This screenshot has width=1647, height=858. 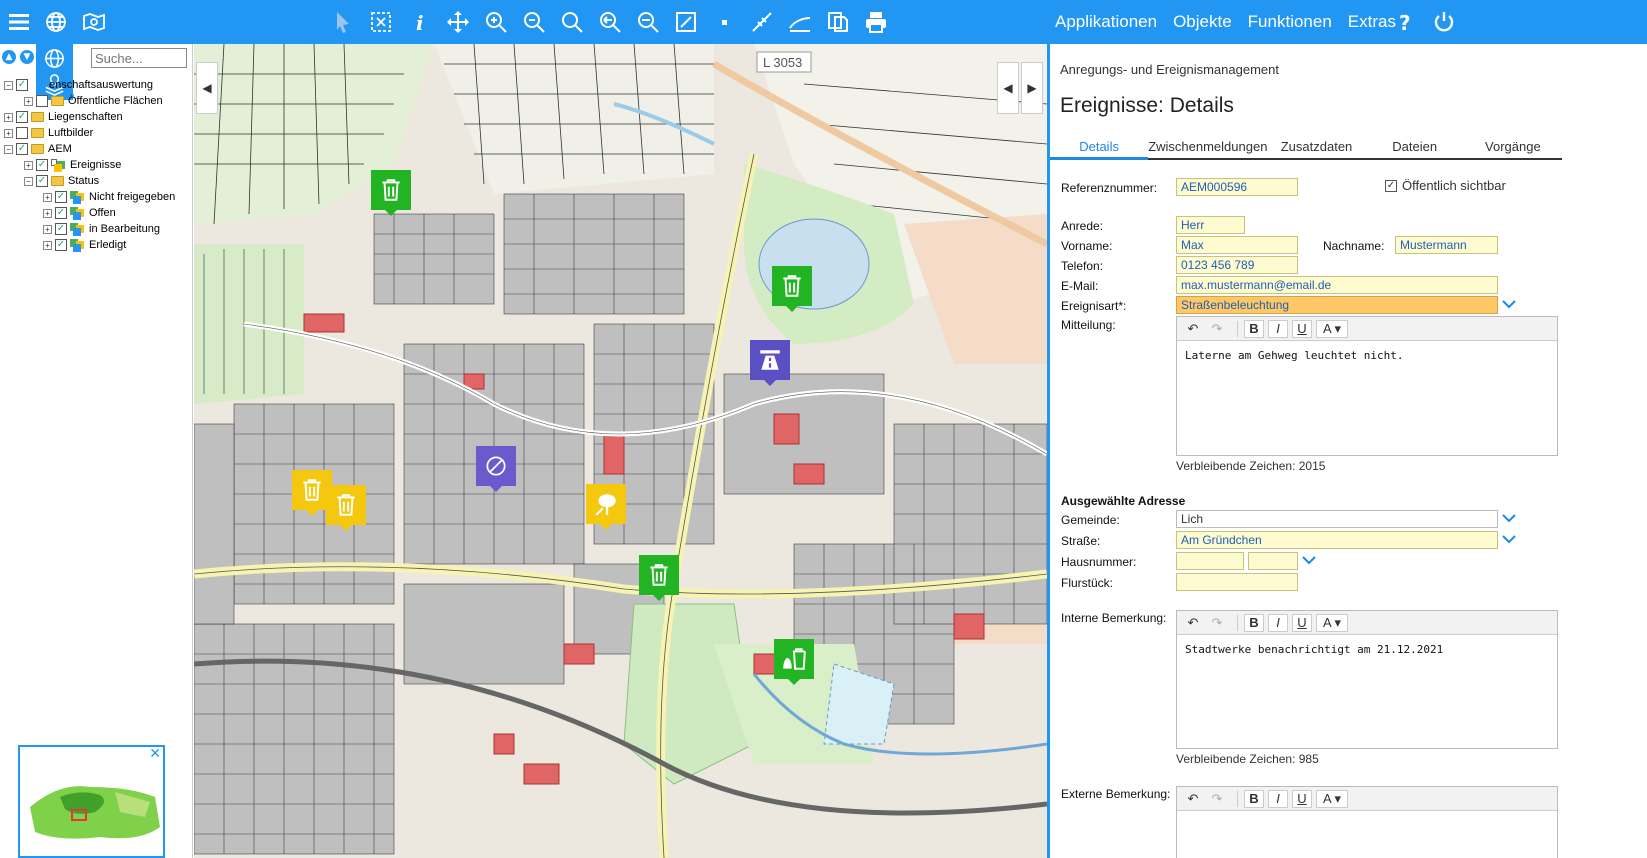 I want to click on tree-item-erledigt: + ✓ Erledigt, so click(x=89, y=245).